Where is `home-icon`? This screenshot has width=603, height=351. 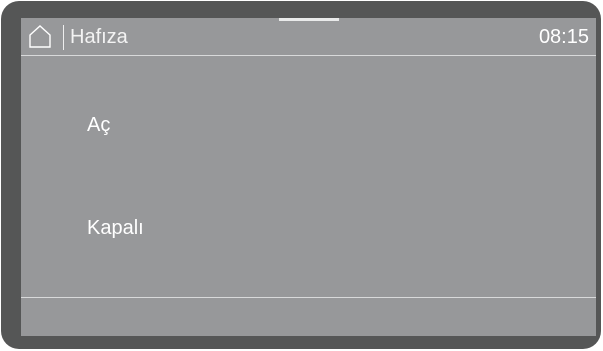
home-icon is located at coordinates (40, 36).